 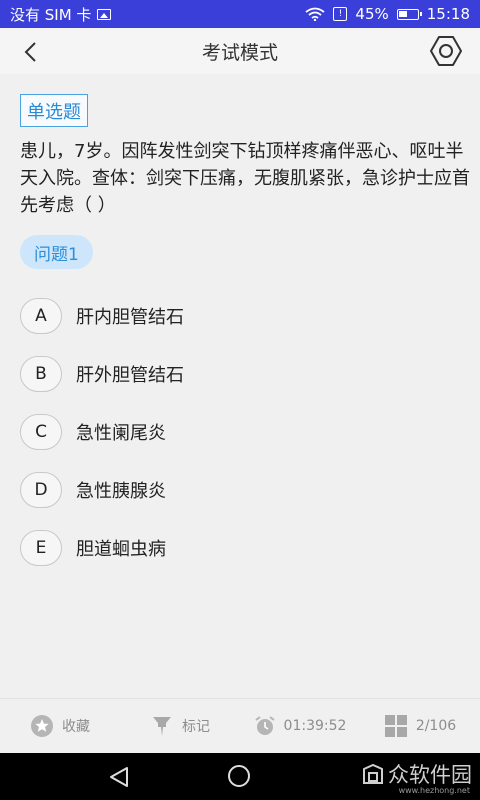 What do you see at coordinates (180, 726) in the screenshot?
I see `mark-button: 标记` at bounding box center [180, 726].